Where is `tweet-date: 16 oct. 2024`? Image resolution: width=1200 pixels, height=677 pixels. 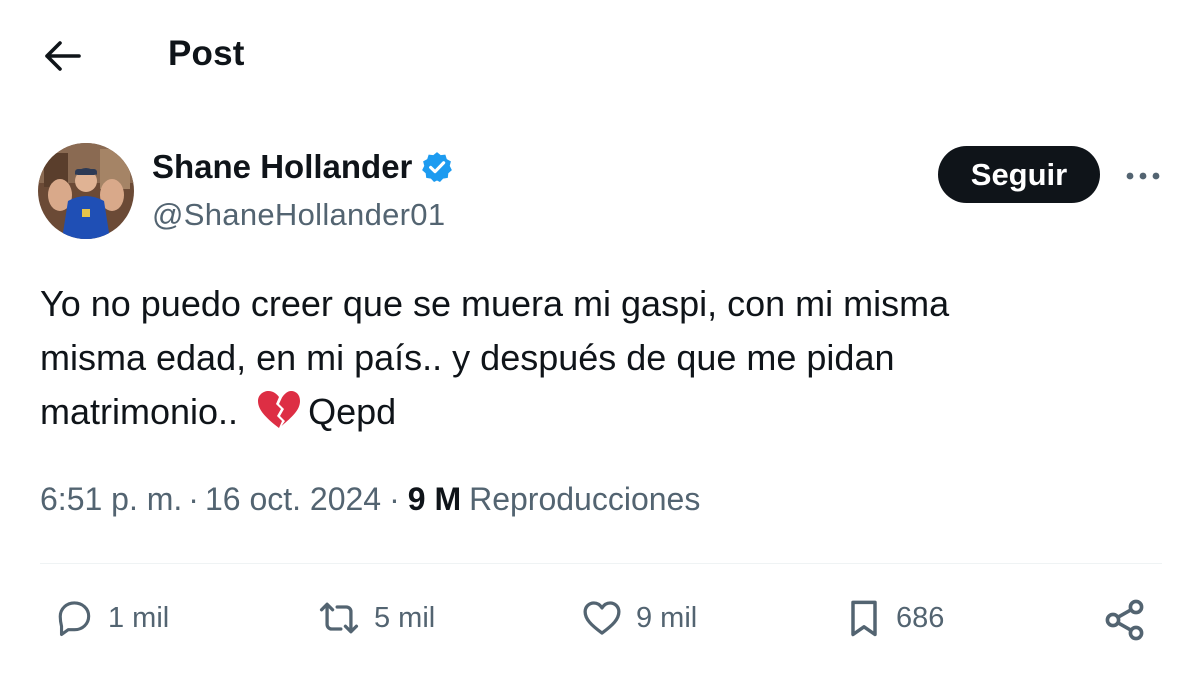
tweet-date: 16 oct. 2024 is located at coordinates (293, 499).